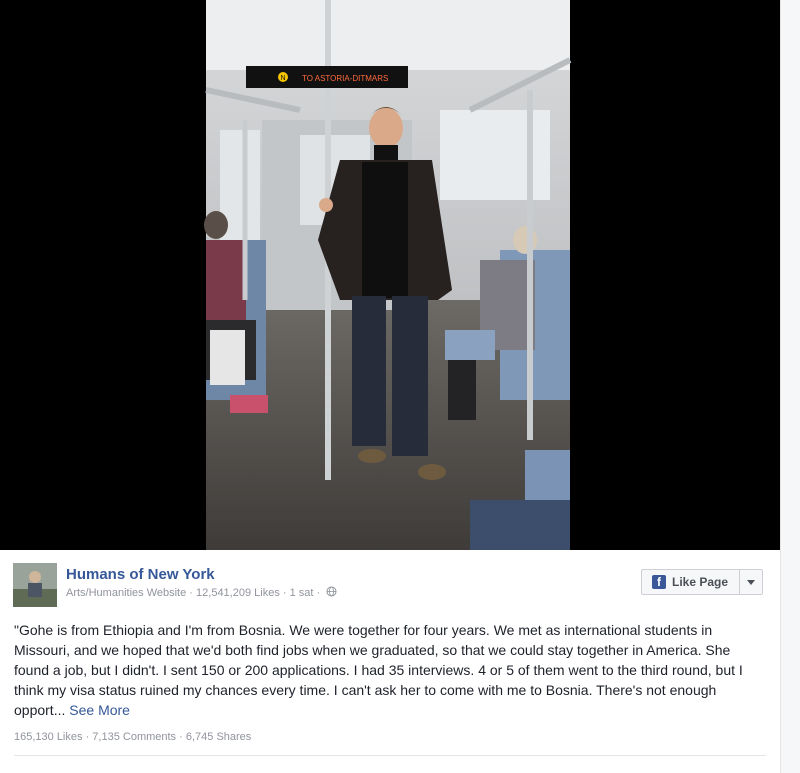 The height and width of the screenshot is (773, 800). Describe the element at coordinates (99, 710) in the screenshot. I see `see-more-link: See More` at that location.